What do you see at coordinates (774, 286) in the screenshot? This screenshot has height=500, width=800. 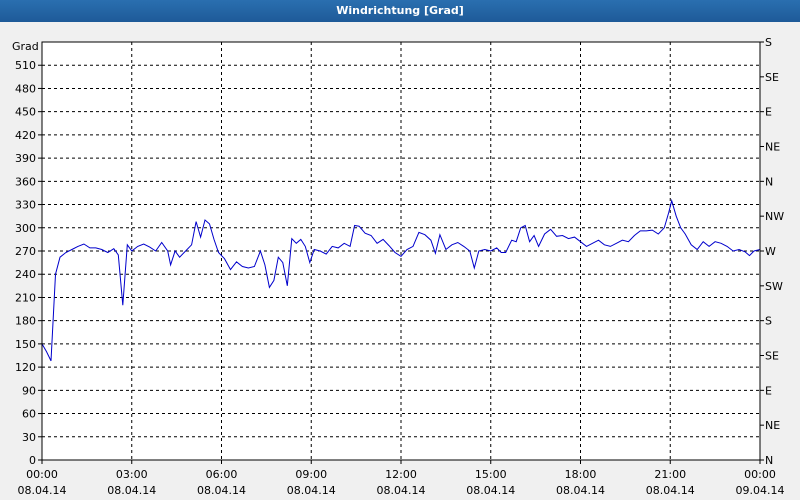 I see `right-tick-label: SW` at bounding box center [774, 286].